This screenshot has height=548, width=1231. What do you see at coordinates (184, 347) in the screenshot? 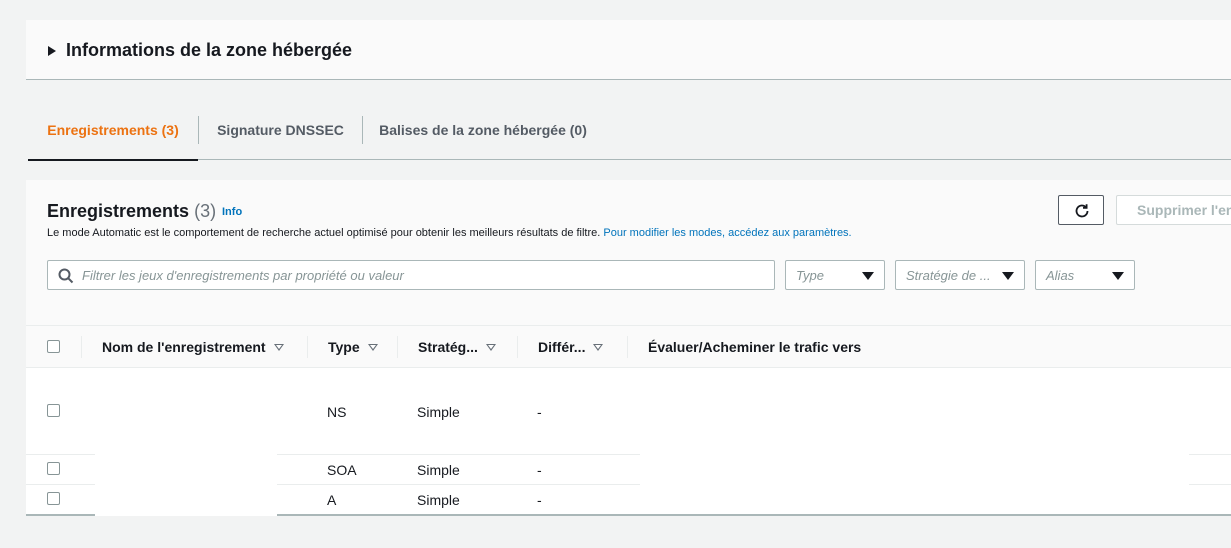
I see `column-label: Nom de l'enregistrement` at bounding box center [184, 347].